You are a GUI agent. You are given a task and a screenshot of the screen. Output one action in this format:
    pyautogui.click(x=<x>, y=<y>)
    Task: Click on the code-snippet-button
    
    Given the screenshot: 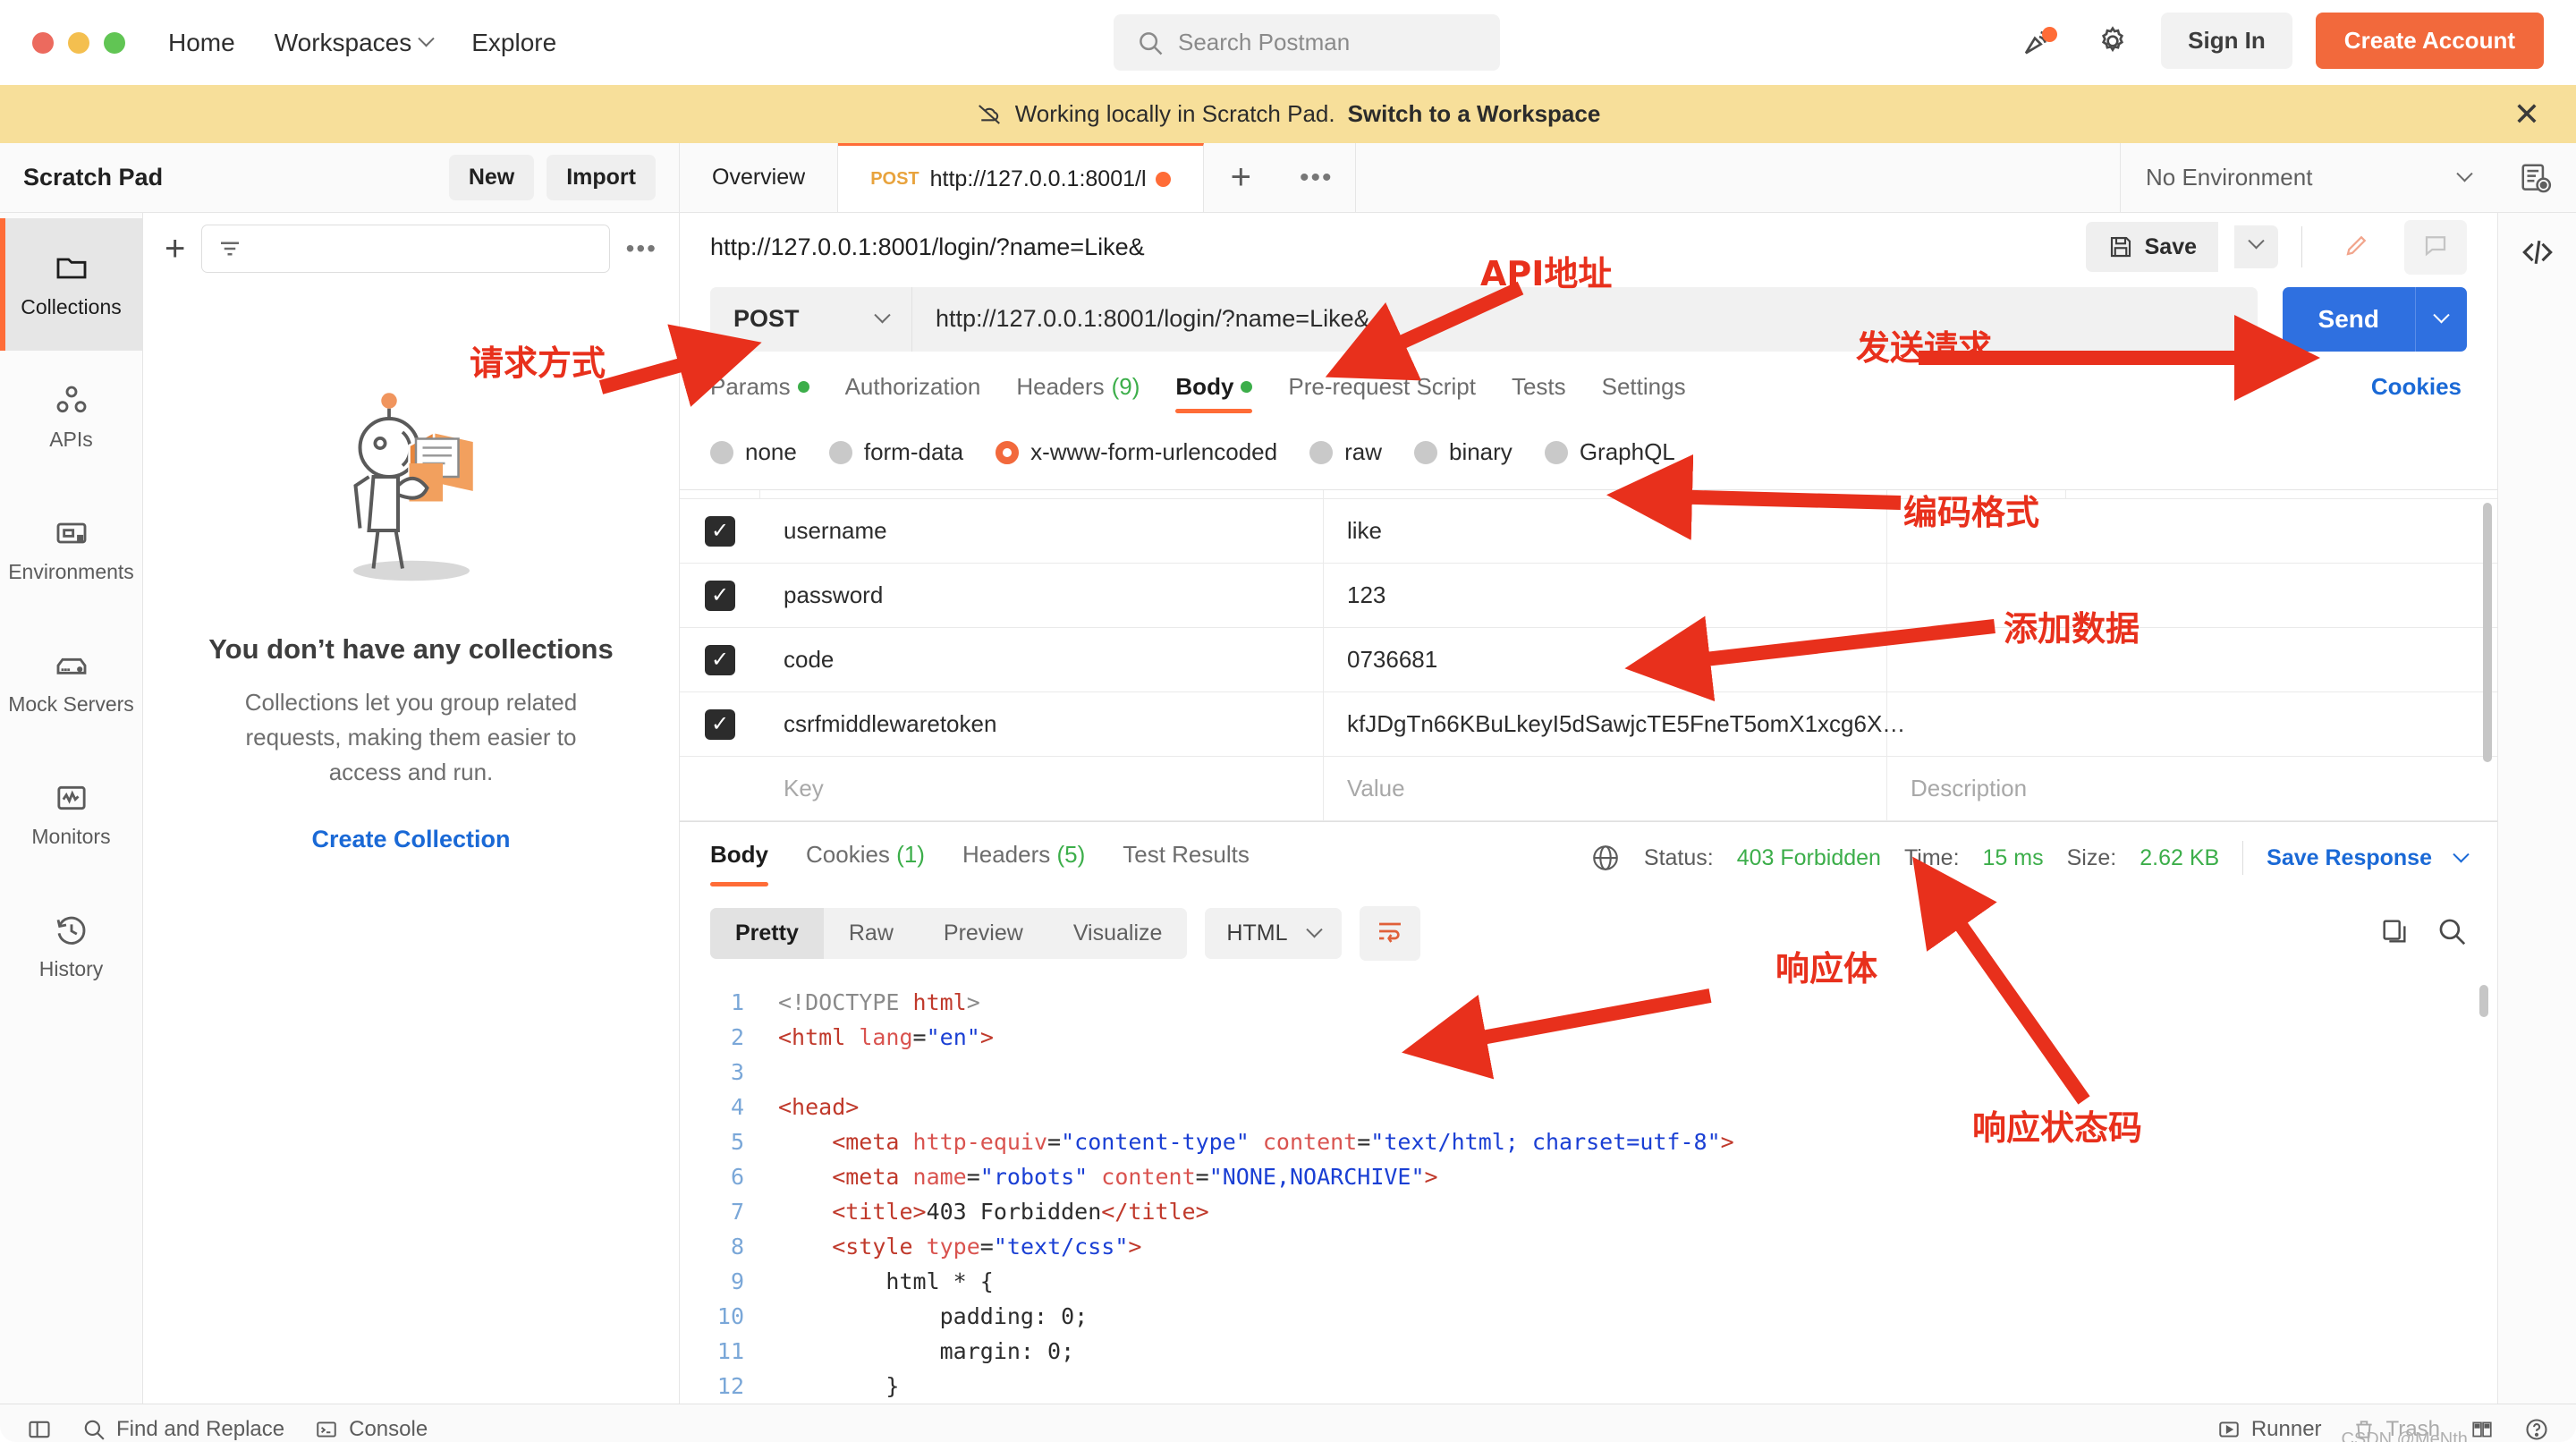 What is the action you would take?
    pyautogui.click(x=2537, y=254)
    